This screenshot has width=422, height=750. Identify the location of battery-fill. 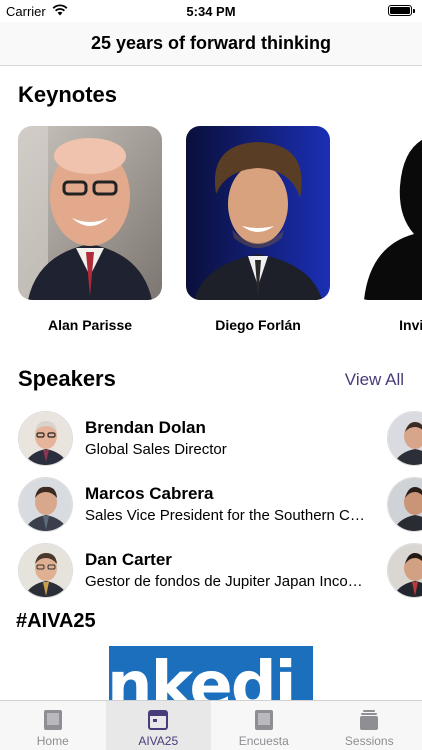
(400, 10).